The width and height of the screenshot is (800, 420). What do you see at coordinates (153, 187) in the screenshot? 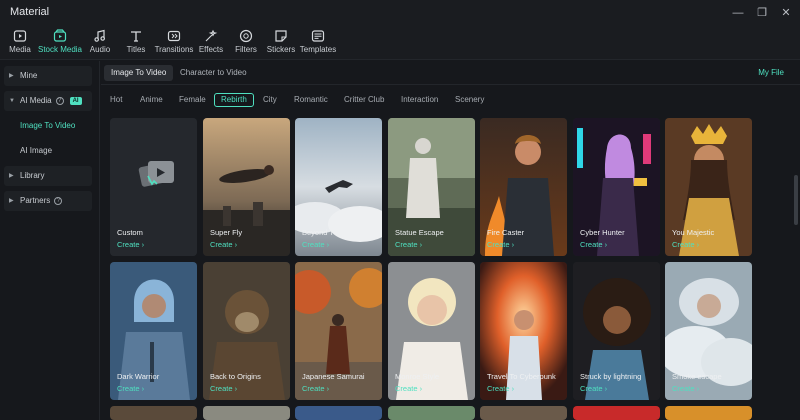
I see `template-card-custom: Custom Create ›` at bounding box center [153, 187].